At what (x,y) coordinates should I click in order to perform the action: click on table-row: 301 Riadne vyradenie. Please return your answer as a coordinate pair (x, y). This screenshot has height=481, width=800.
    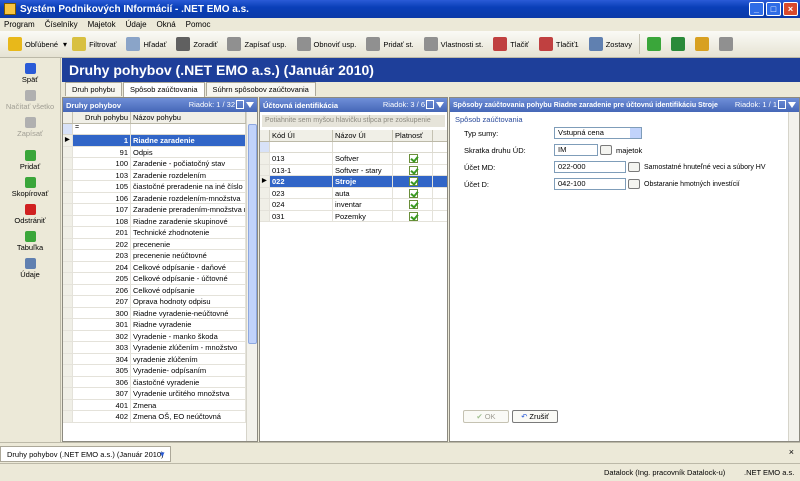
    Looking at the image, I should click on (160, 325).